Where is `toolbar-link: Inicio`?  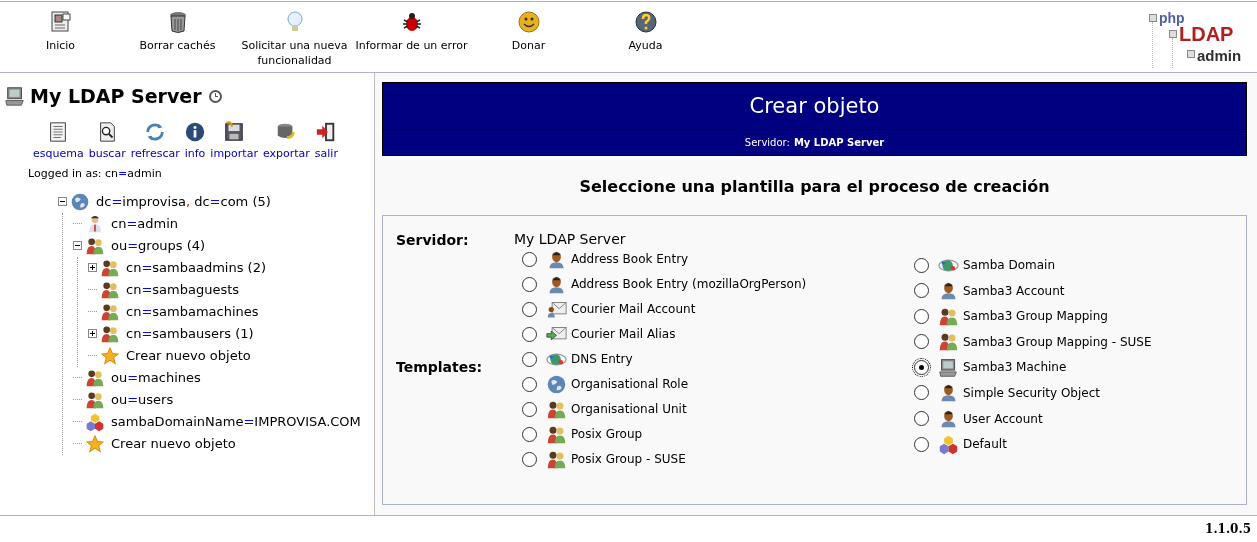
toolbar-link: Inicio is located at coordinates (60, 41).